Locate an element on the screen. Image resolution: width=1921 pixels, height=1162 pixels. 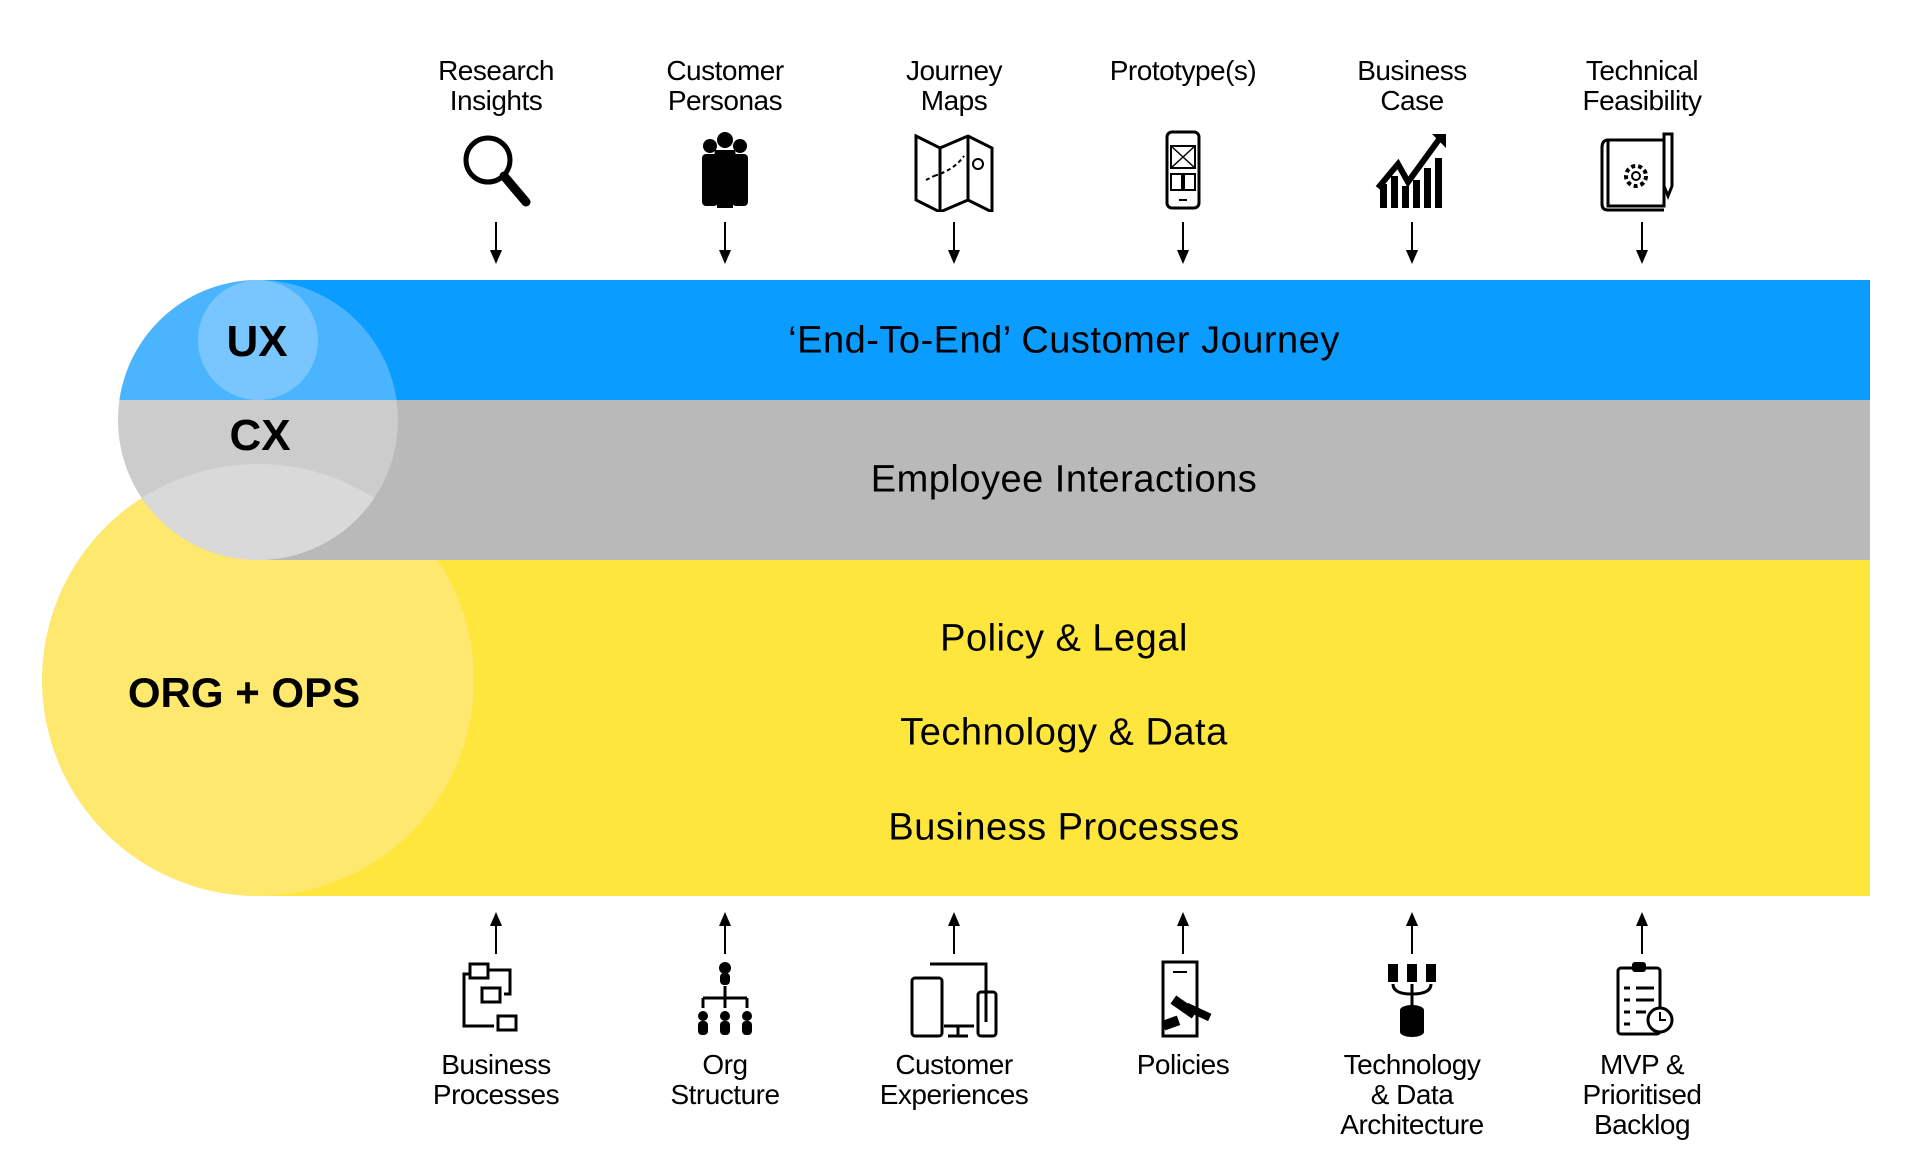
label-line: Prototype(s) is located at coordinates (1183, 70).